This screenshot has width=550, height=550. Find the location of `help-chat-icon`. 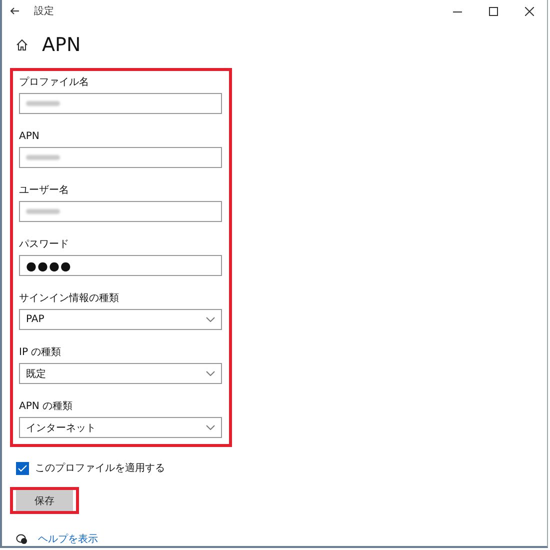

help-chat-icon is located at coordinates (22, 539).